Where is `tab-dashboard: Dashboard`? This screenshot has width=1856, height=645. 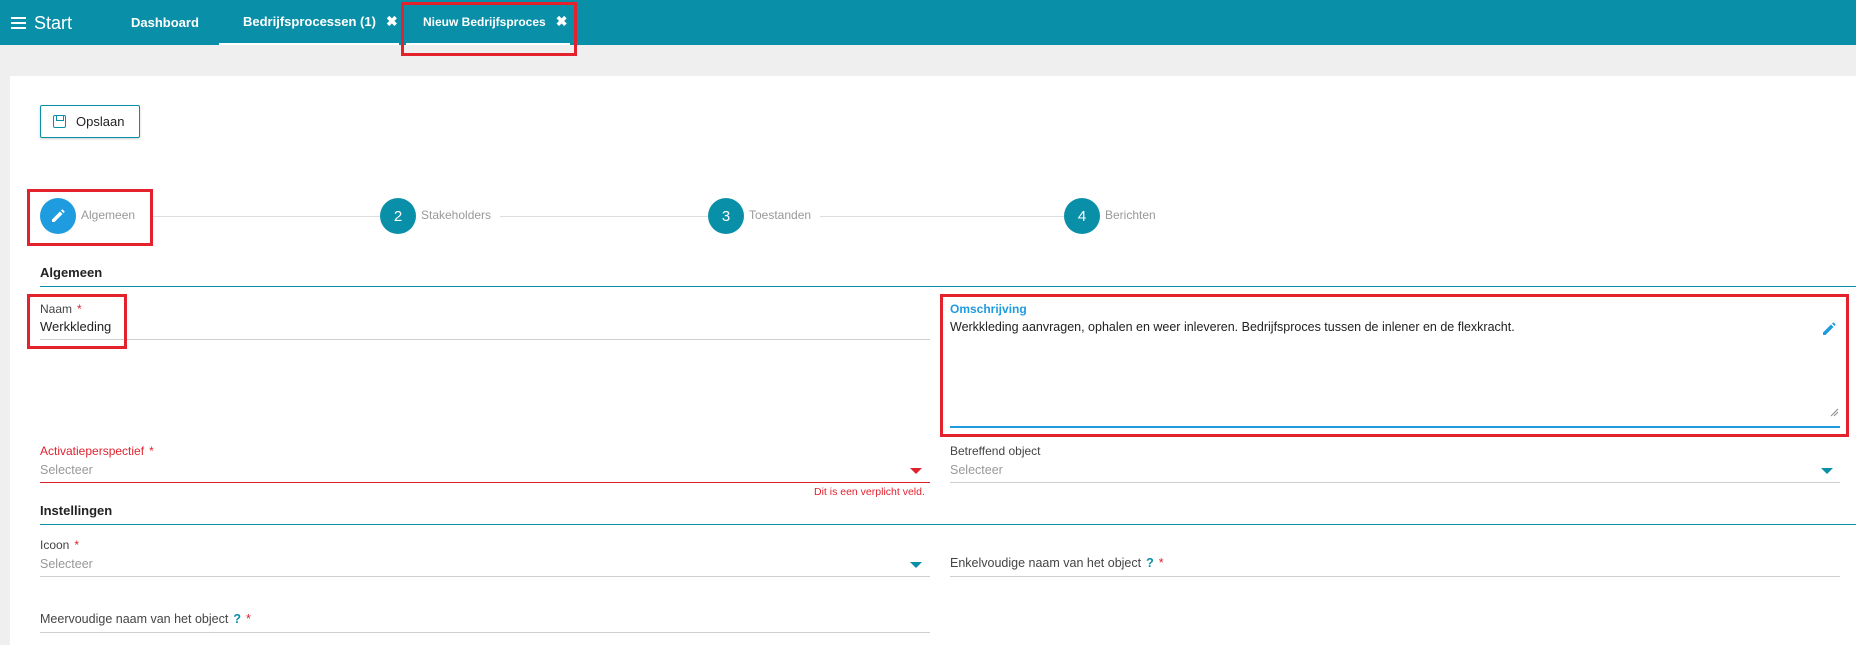
tab-dashboard: Dashboard is located at coordinates (165, 22).